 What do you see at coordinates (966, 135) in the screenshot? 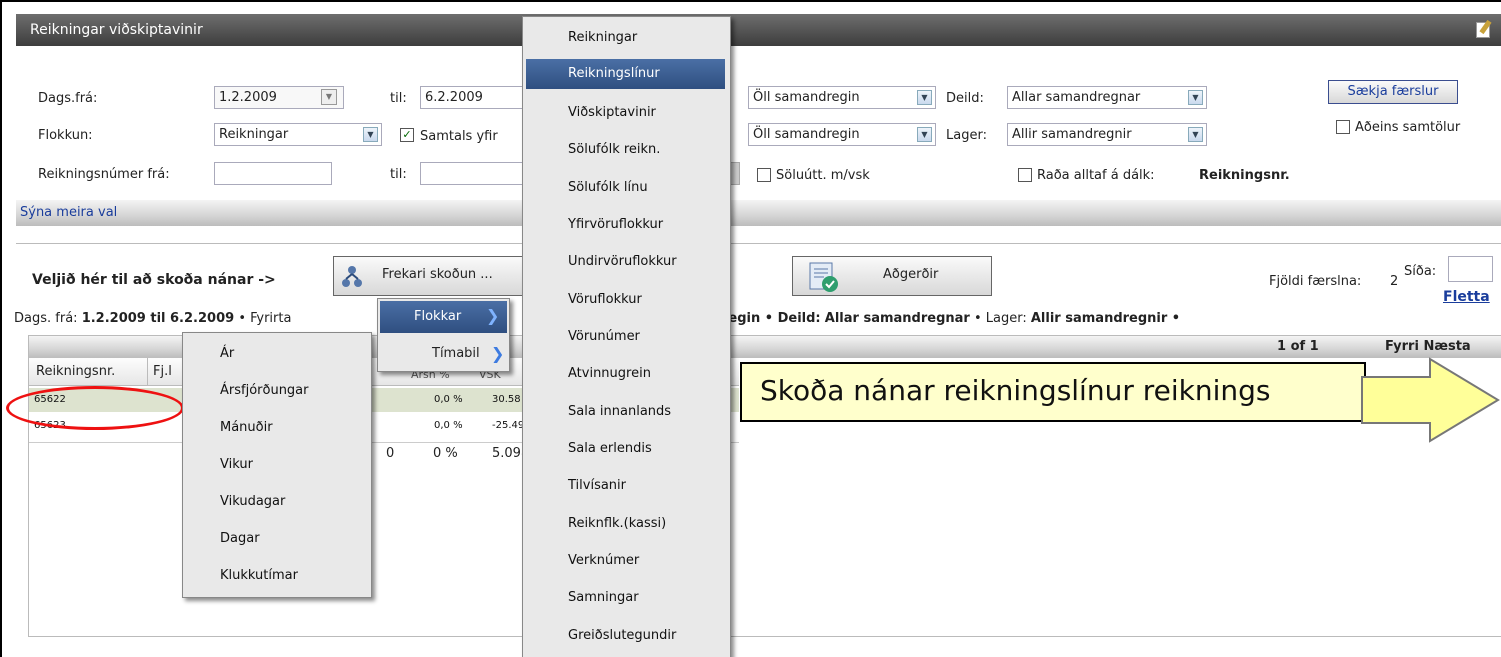
I see `warehouse-label: Lager:` at bounding box center [966, 135].